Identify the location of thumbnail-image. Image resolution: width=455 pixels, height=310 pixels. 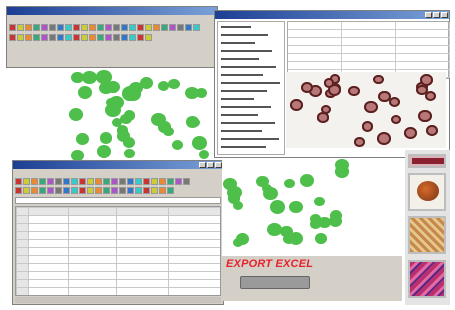
(427, 161).